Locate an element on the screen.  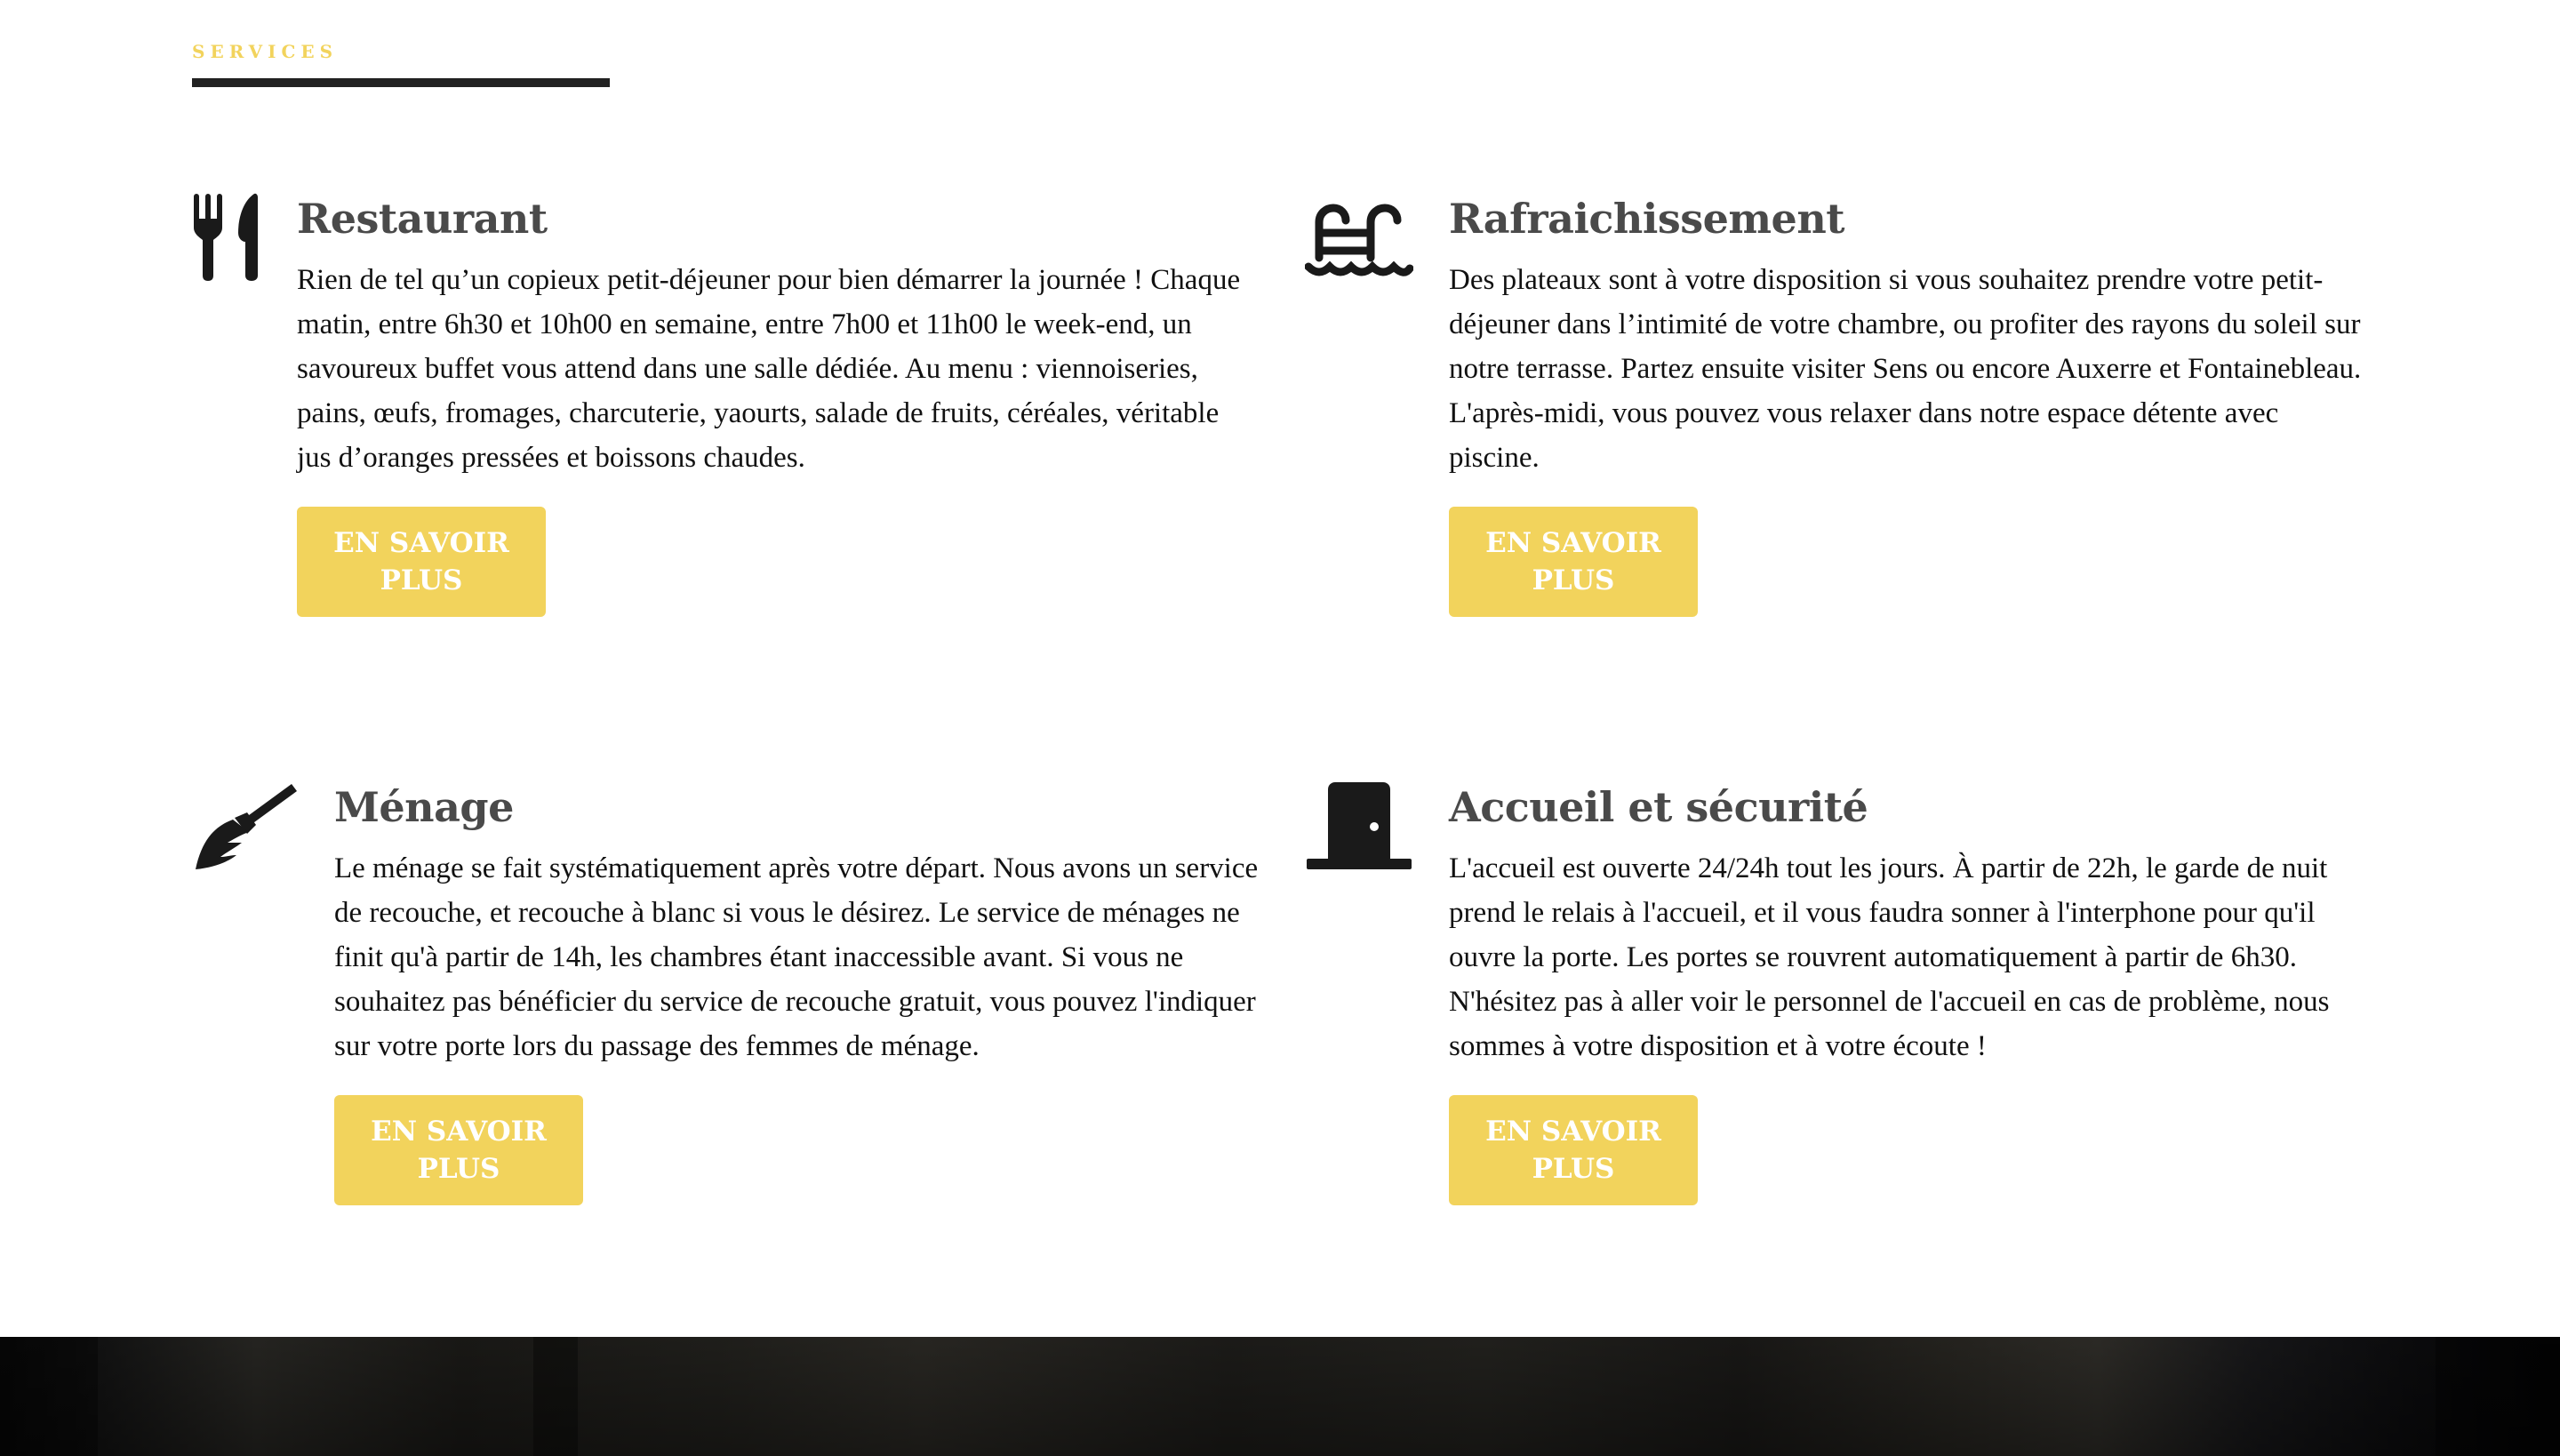
service-title: Ménage is located at coordinates (424, 807).